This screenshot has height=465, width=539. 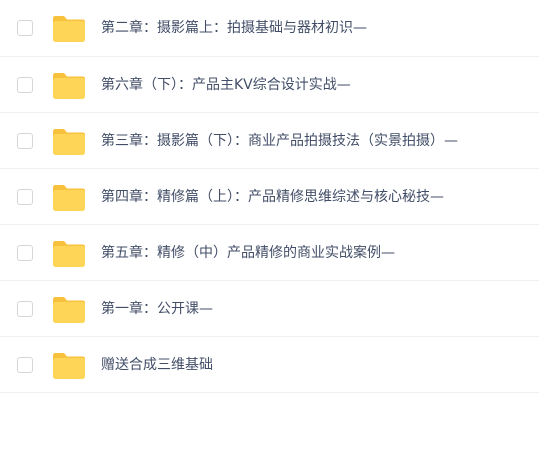 I want to click on file-row-chapter-2: 第二章：摄影篇上：拍摄基础与器材初识—, so click(x=269, y=28).